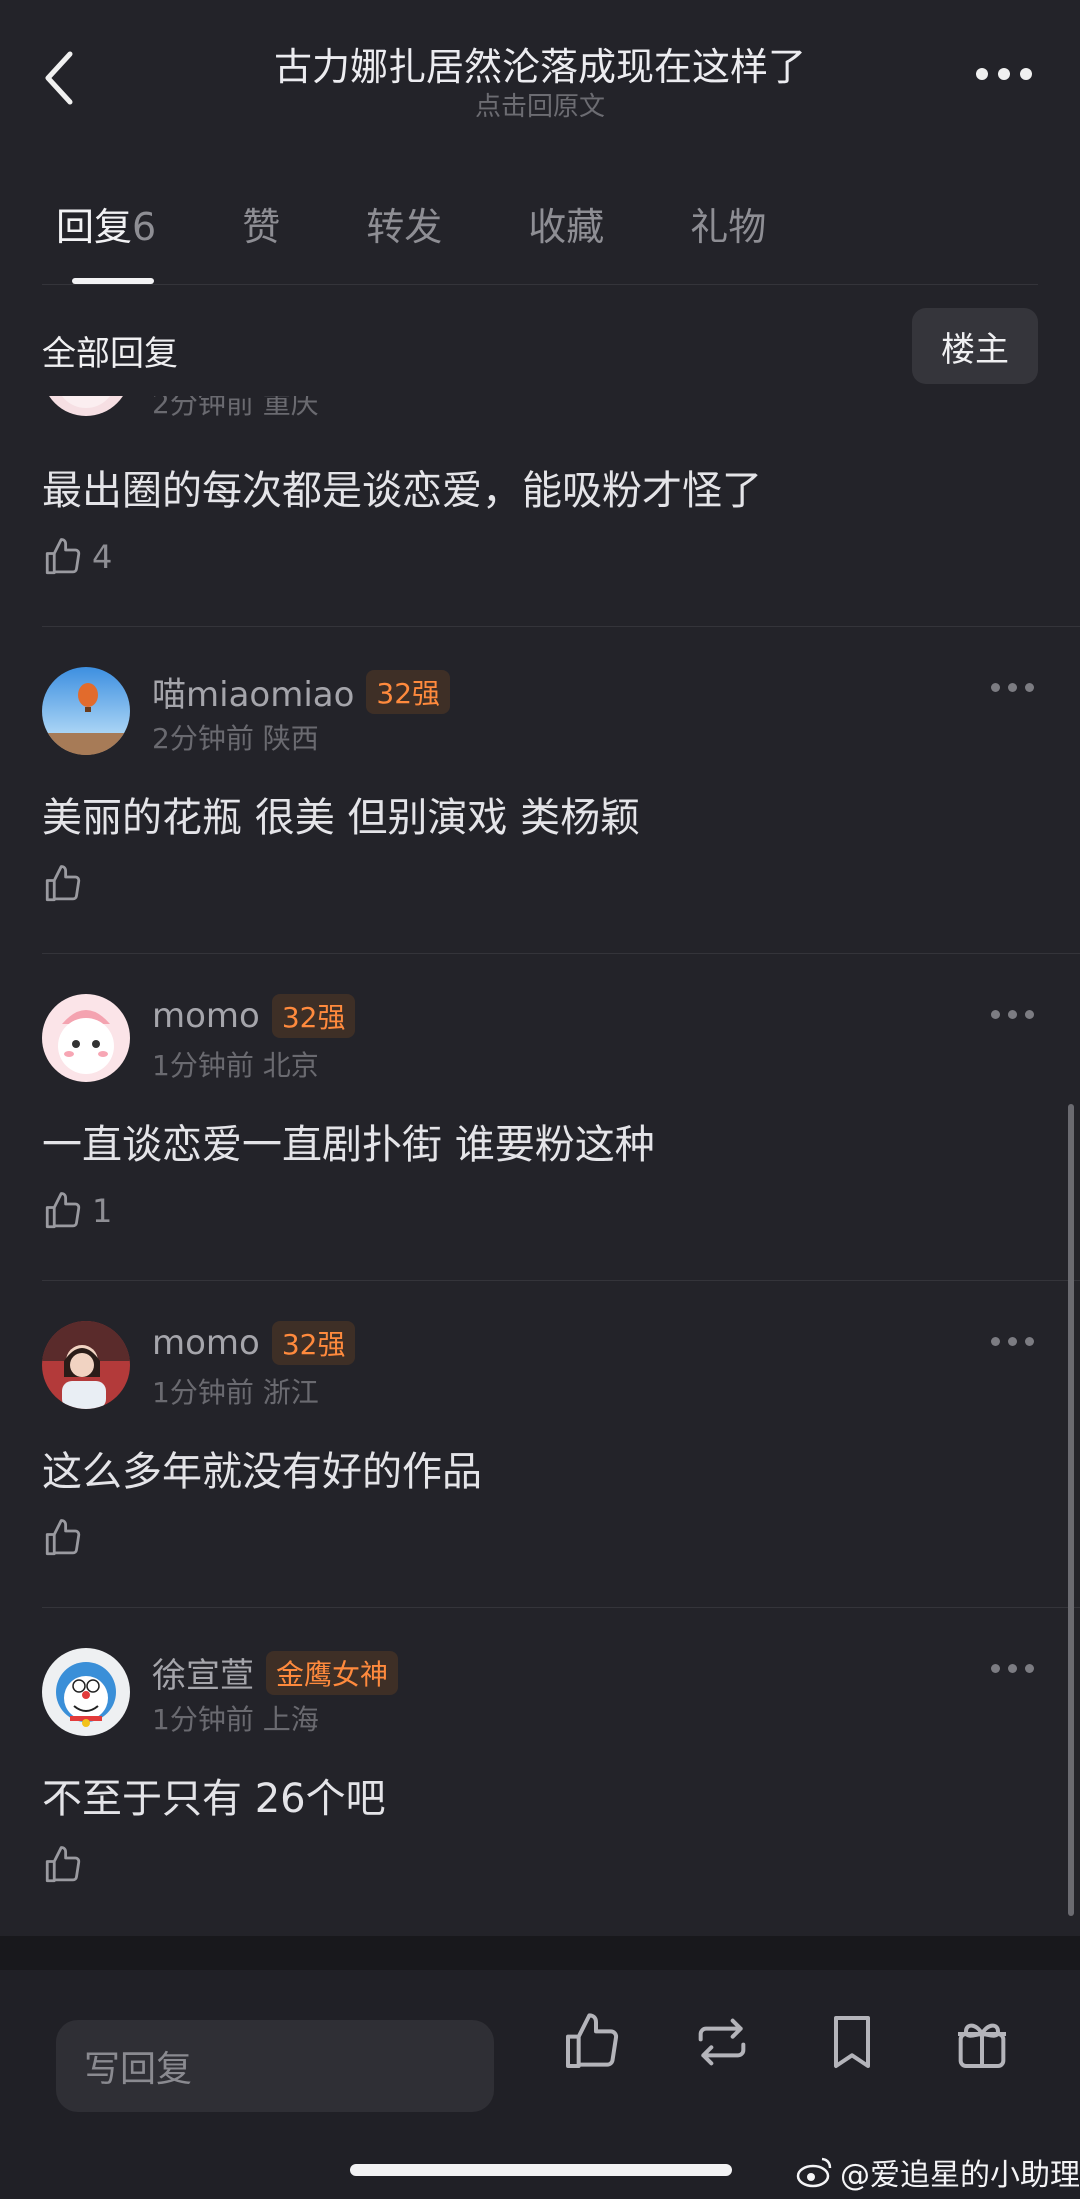 This screenshot has height=2199, width=1080. I want to click on comment-meta: 1分钟前 北京, so click(235, 1065).